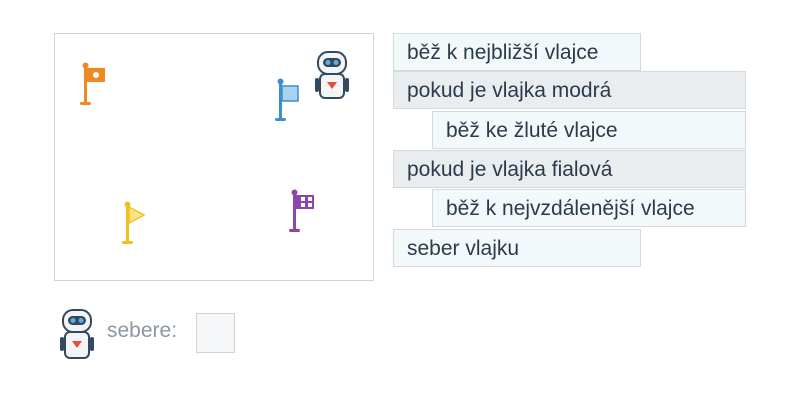  I want to click on condition-block-if-purple: pokud je vlajka fialová, so click(569, 169).